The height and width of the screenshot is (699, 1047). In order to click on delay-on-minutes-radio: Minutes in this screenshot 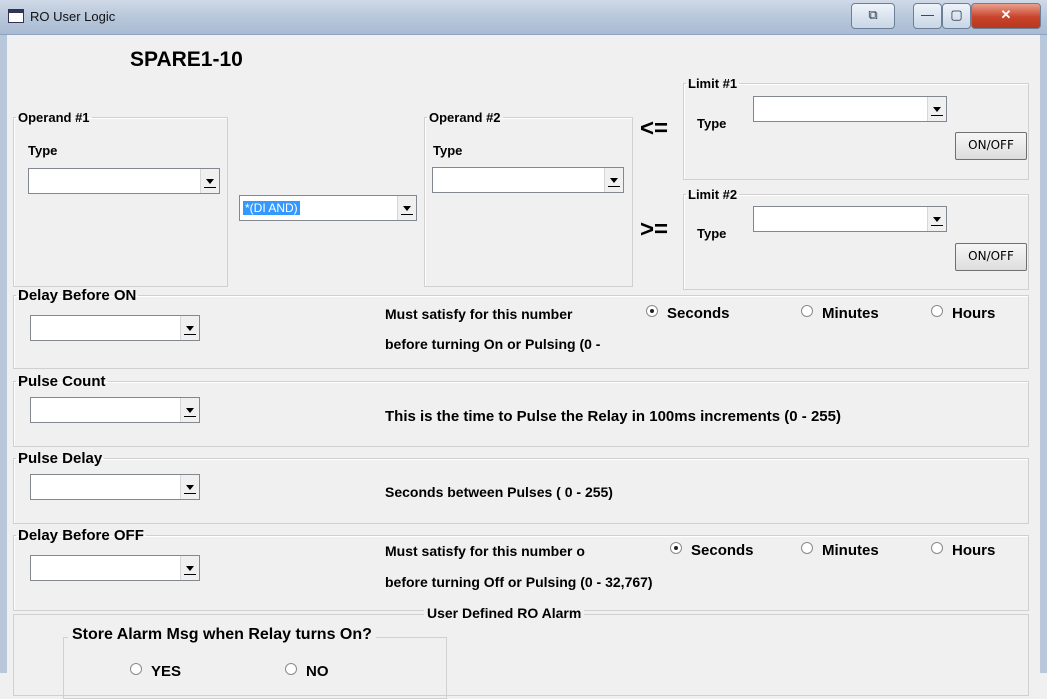, I will do `click(840, 313)`.